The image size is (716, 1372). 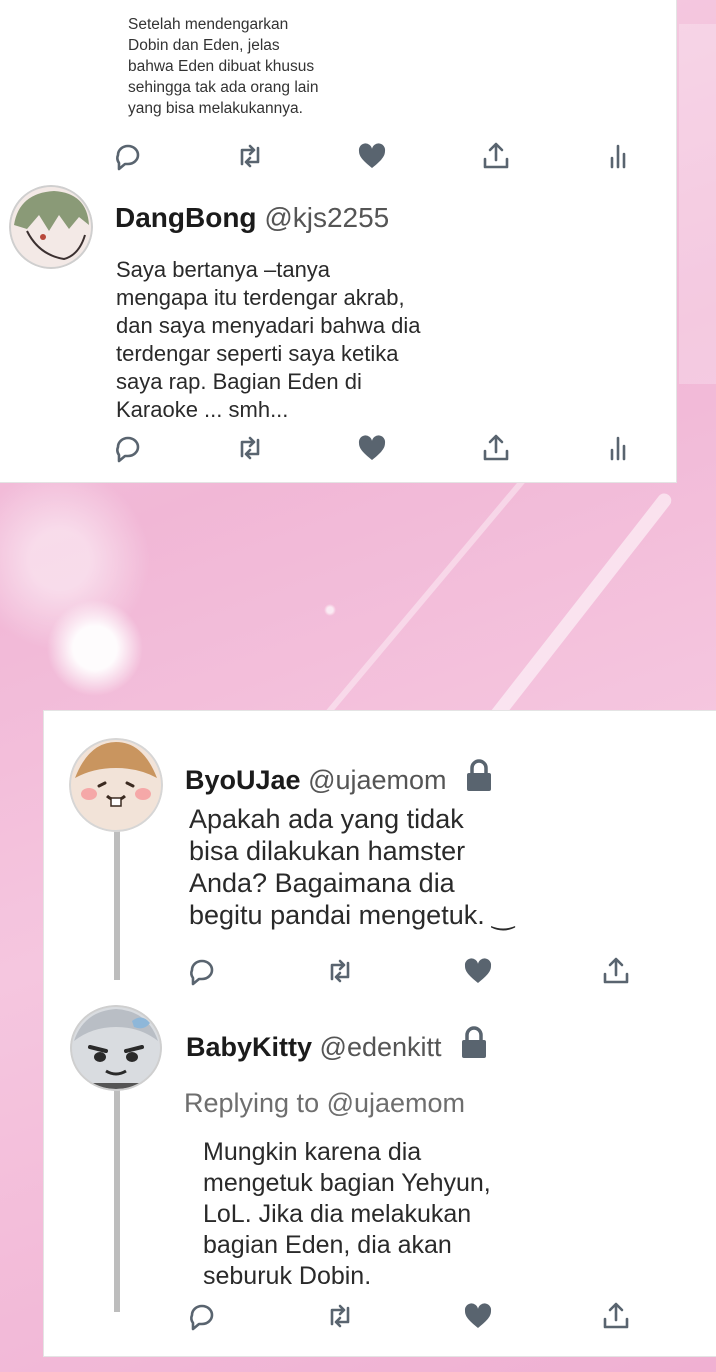 What do you see at coordinates (249, 1047) in the screenshot?
I see `display-name: BabyKitty` at bounding box center [249, 1047].